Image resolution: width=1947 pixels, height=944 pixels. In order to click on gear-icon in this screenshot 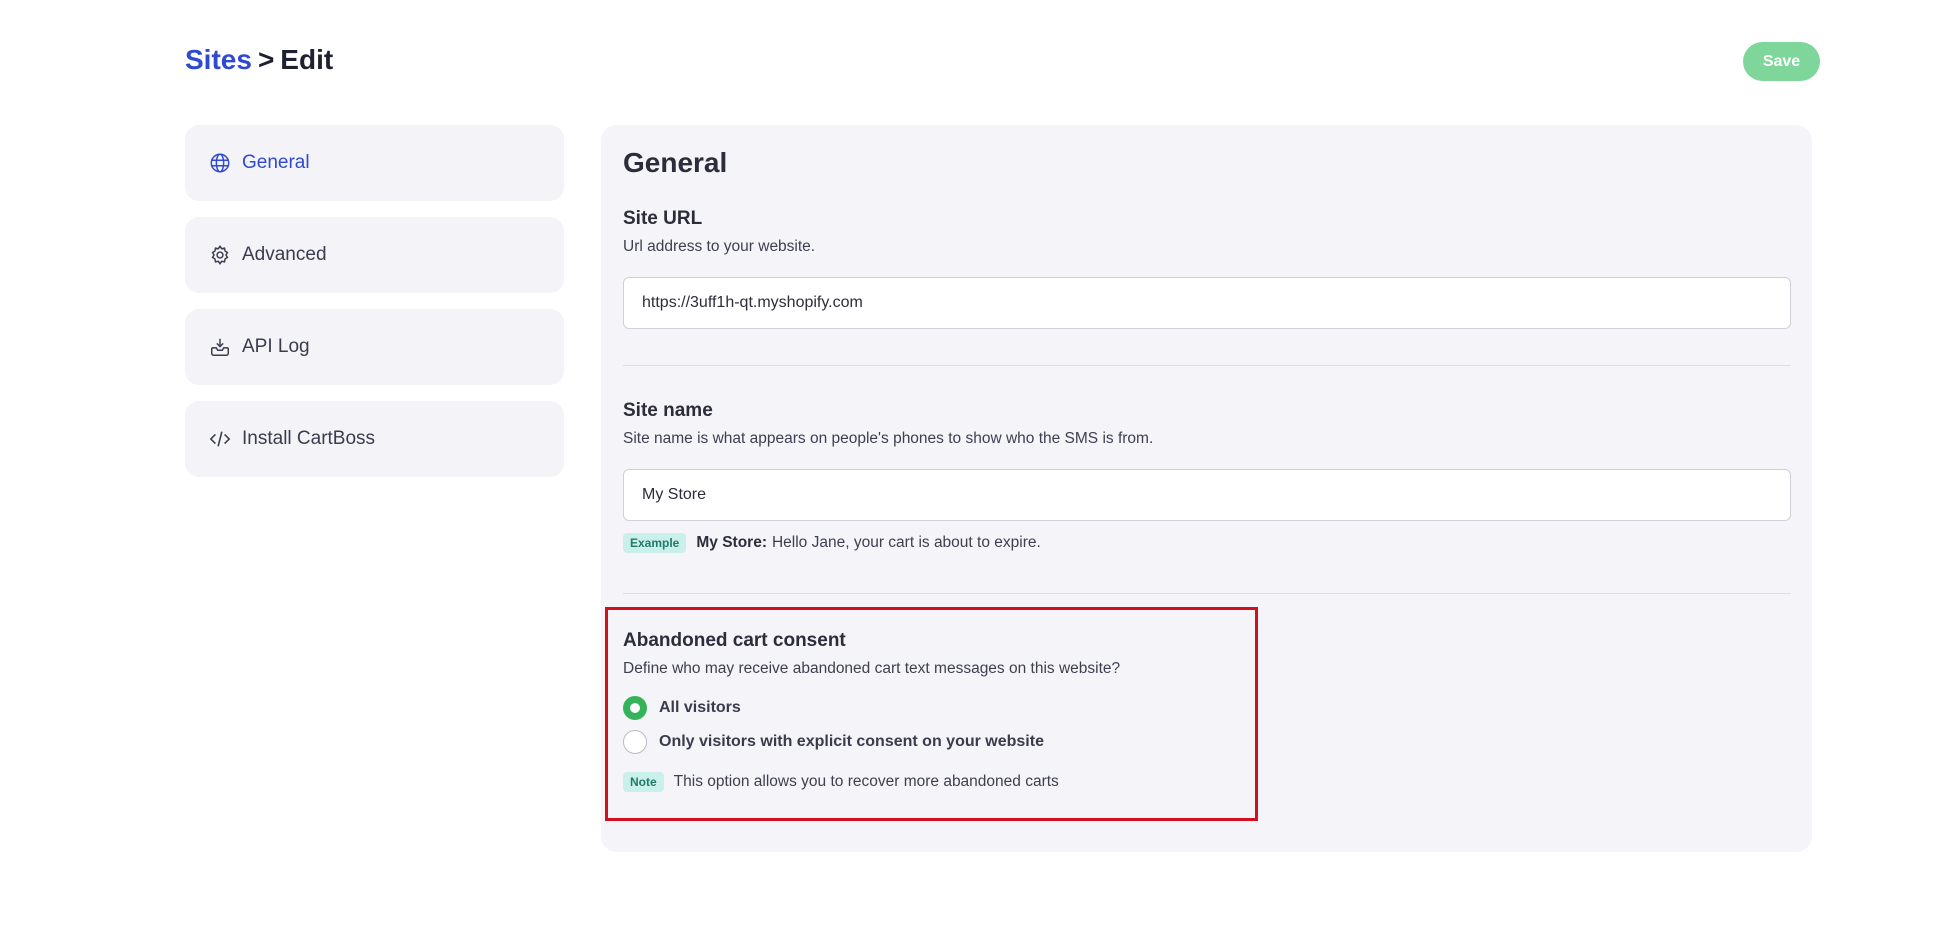, I will do `click(220, 255)`.